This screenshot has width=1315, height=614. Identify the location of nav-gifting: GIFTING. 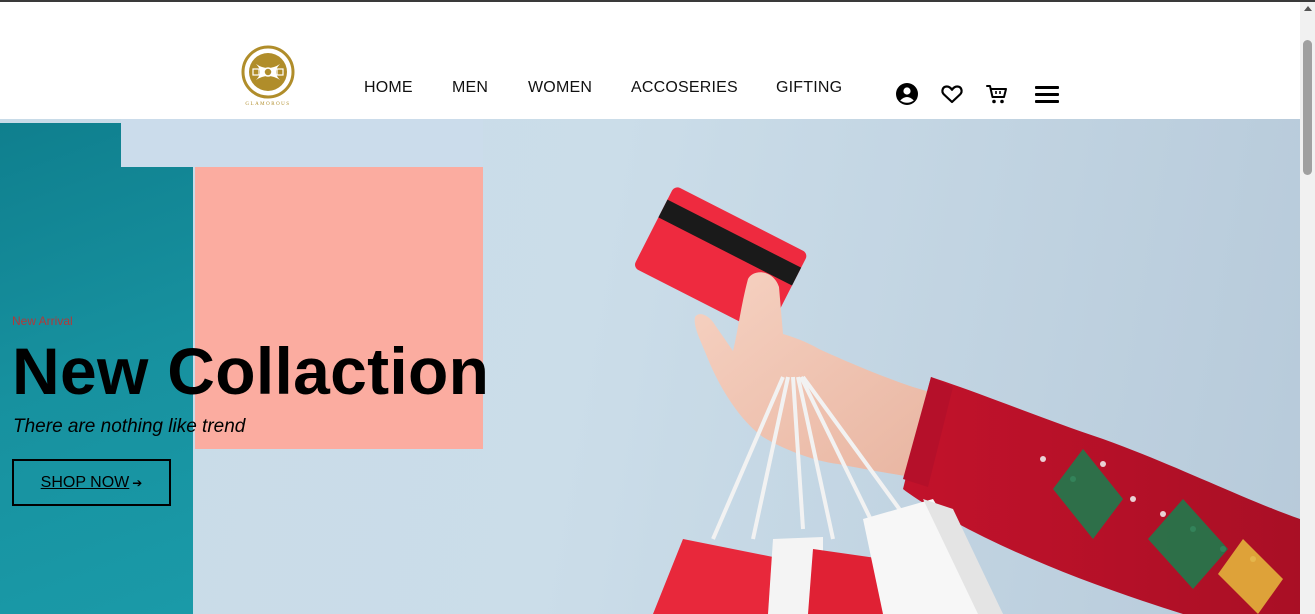
(809, 88).